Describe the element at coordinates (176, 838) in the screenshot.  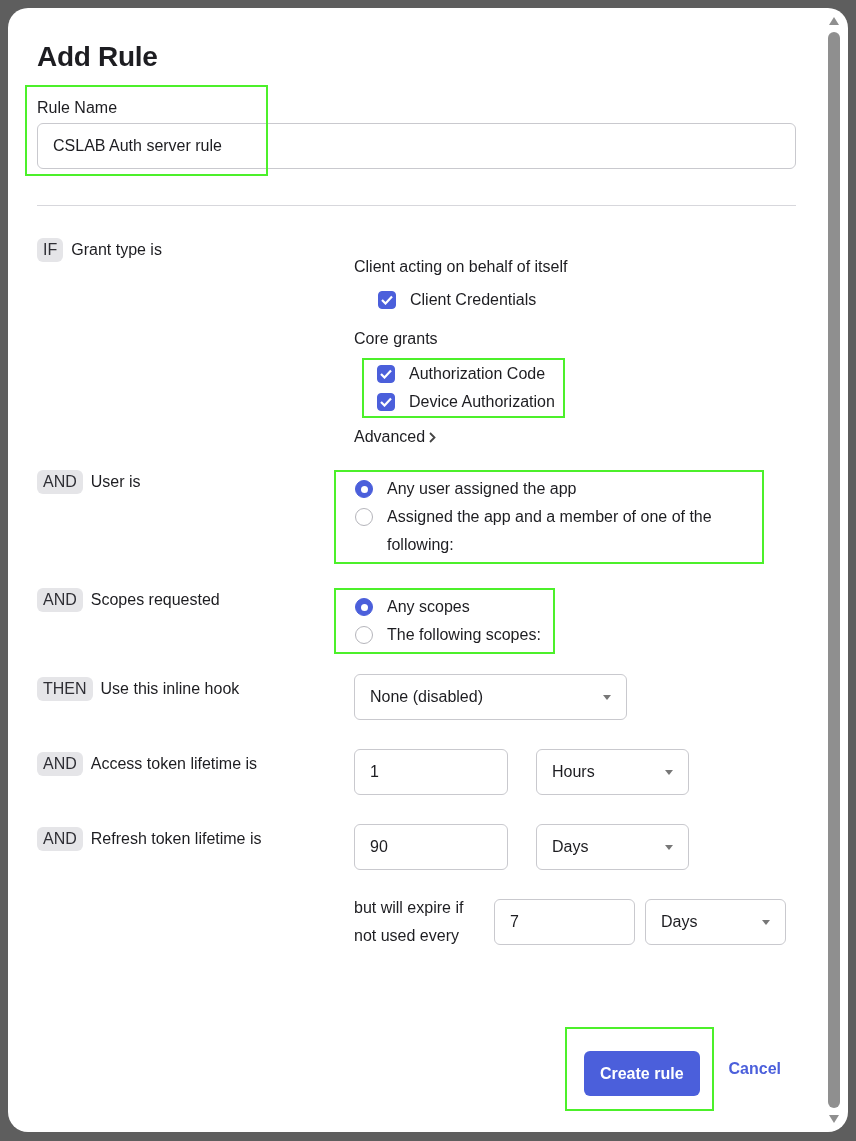
I see `condition-label: Refresh token lifetime is` at that location.